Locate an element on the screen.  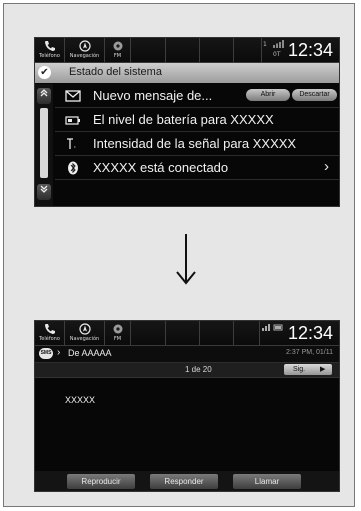
dismiss-button: Descartar is located at coordinates (314, 95).